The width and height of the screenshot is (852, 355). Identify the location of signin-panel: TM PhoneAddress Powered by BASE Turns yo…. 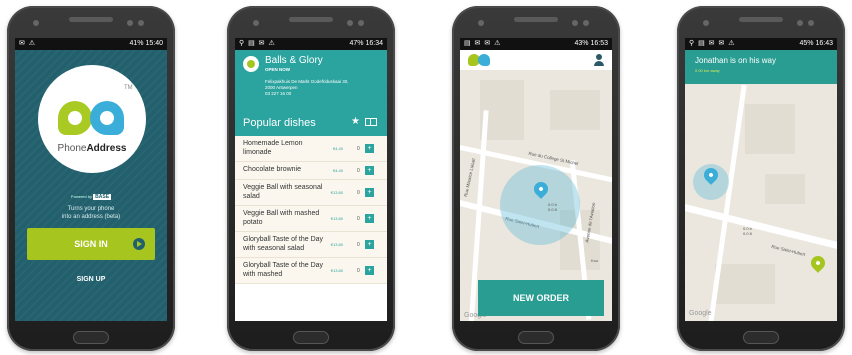
(91, 185).